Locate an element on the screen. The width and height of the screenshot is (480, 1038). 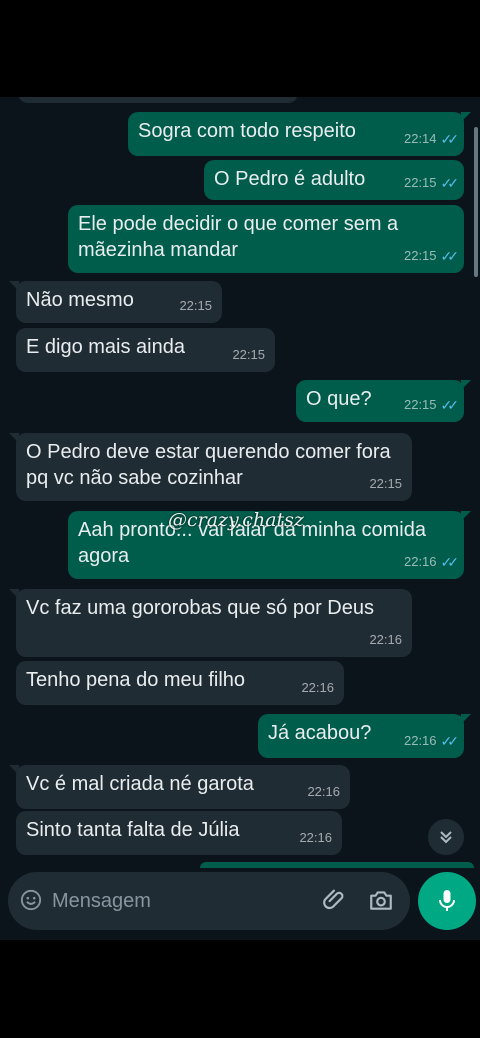
outgoing-message: O Pedro é adulto 22:15 ✓✓ is located at coordinates (334, 180).